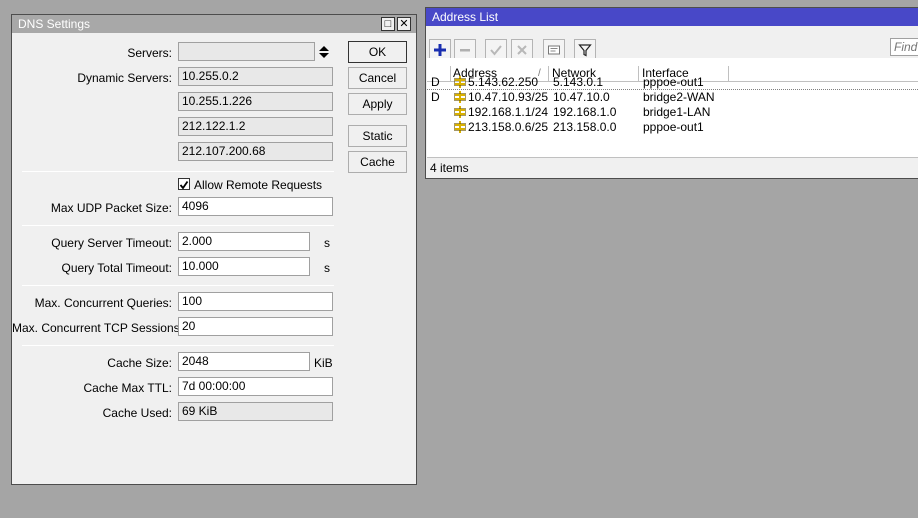 The image size is (918, 518). I want to click on add-icon, so click(440, 50).